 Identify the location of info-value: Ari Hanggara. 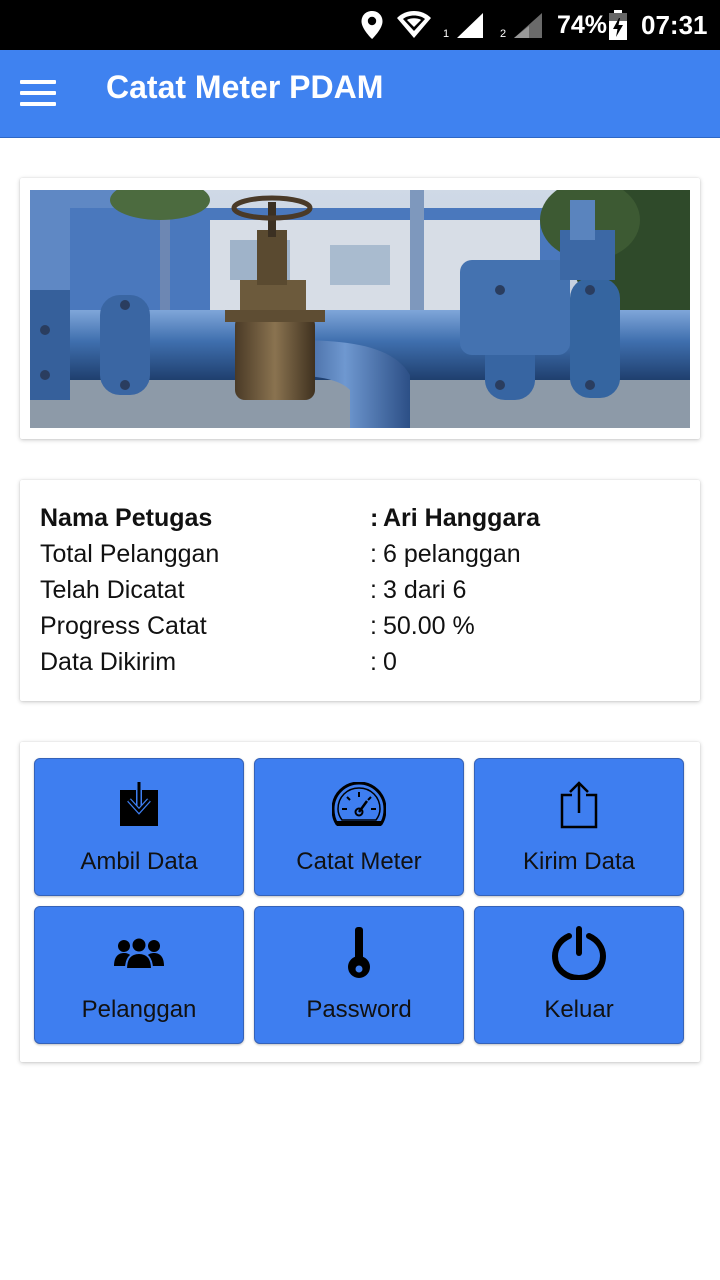
(461, 518).